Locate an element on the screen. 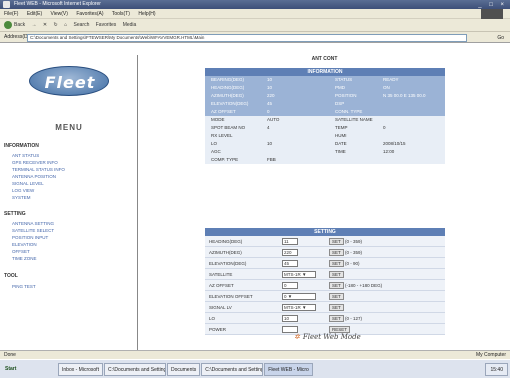 The image size is (510, 378). sidebar-link: OFFSET is located at coordinates (33, 251).